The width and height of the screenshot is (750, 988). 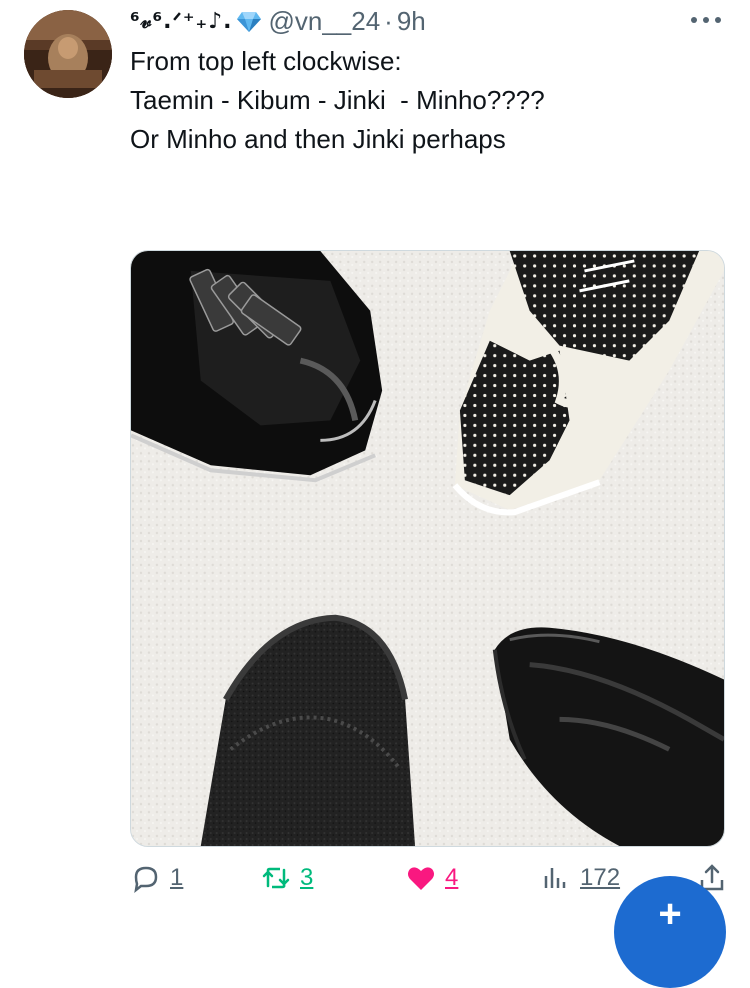 What do you see at coordinates (452, 877) in the screenshot?
I see `like-count: 4` at bounding box center [452, 877].